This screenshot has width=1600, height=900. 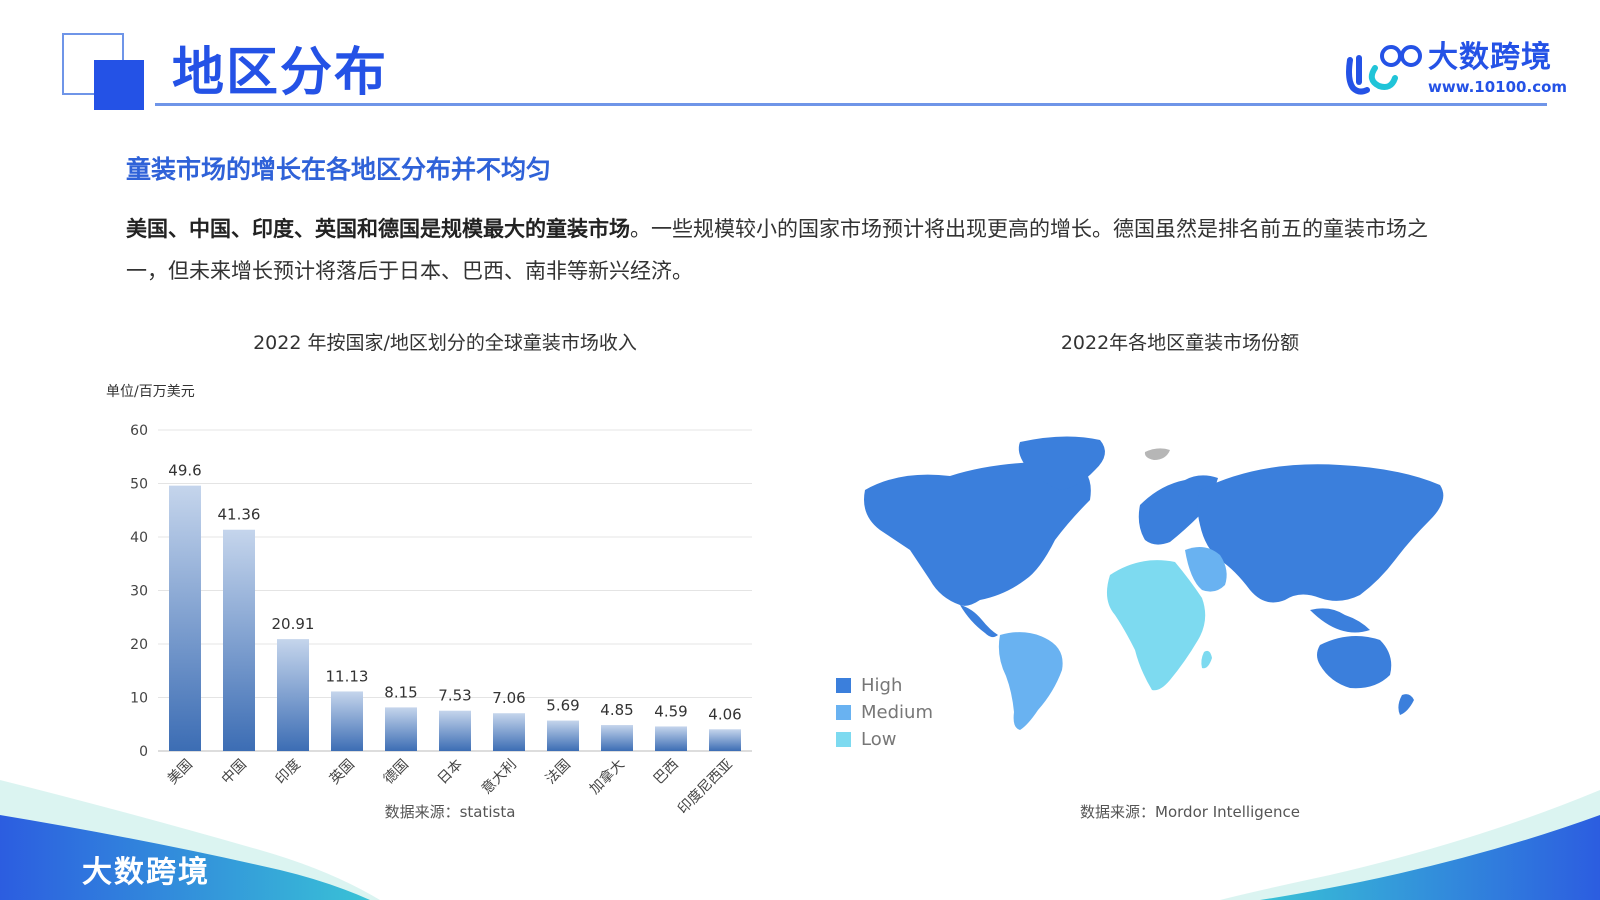 I want to click on map-title: 2022年各地区童装市场份额, so click(x=1180, y=343).